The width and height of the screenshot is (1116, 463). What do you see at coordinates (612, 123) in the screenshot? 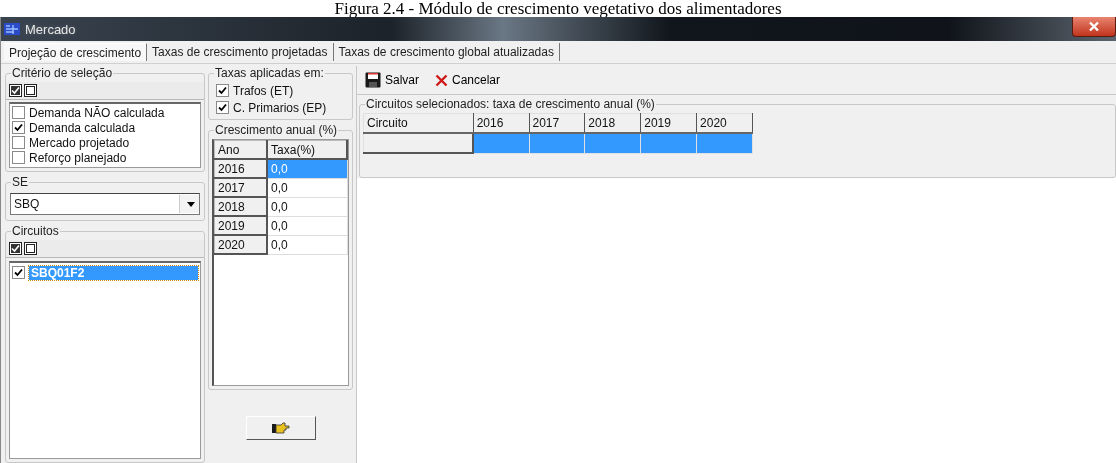
I see `column-header: 2018` at bounding box center [612, 123].